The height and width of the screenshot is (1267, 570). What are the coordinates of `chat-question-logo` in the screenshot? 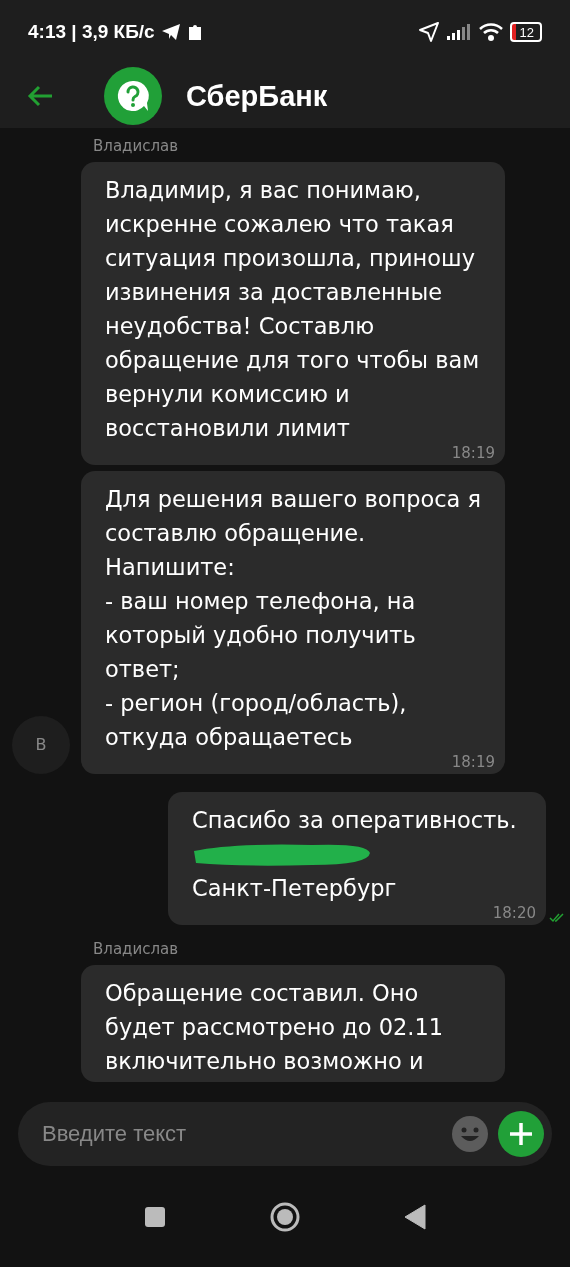 It's located at (133, 96).